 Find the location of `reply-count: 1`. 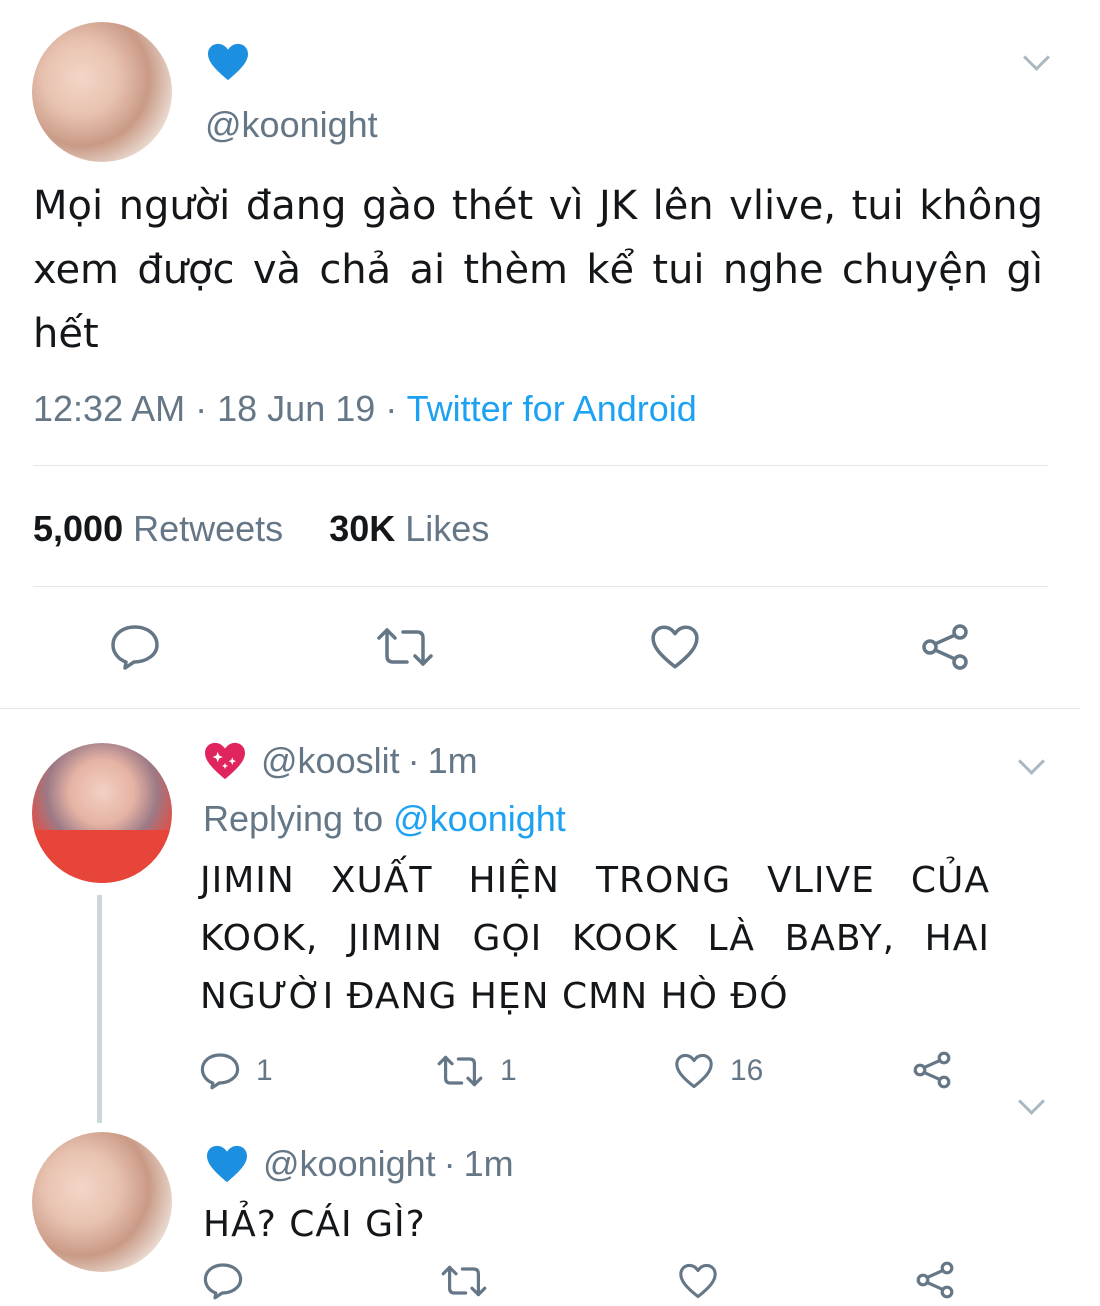

reply-count: 1 is located at coordinates (264, 1070).